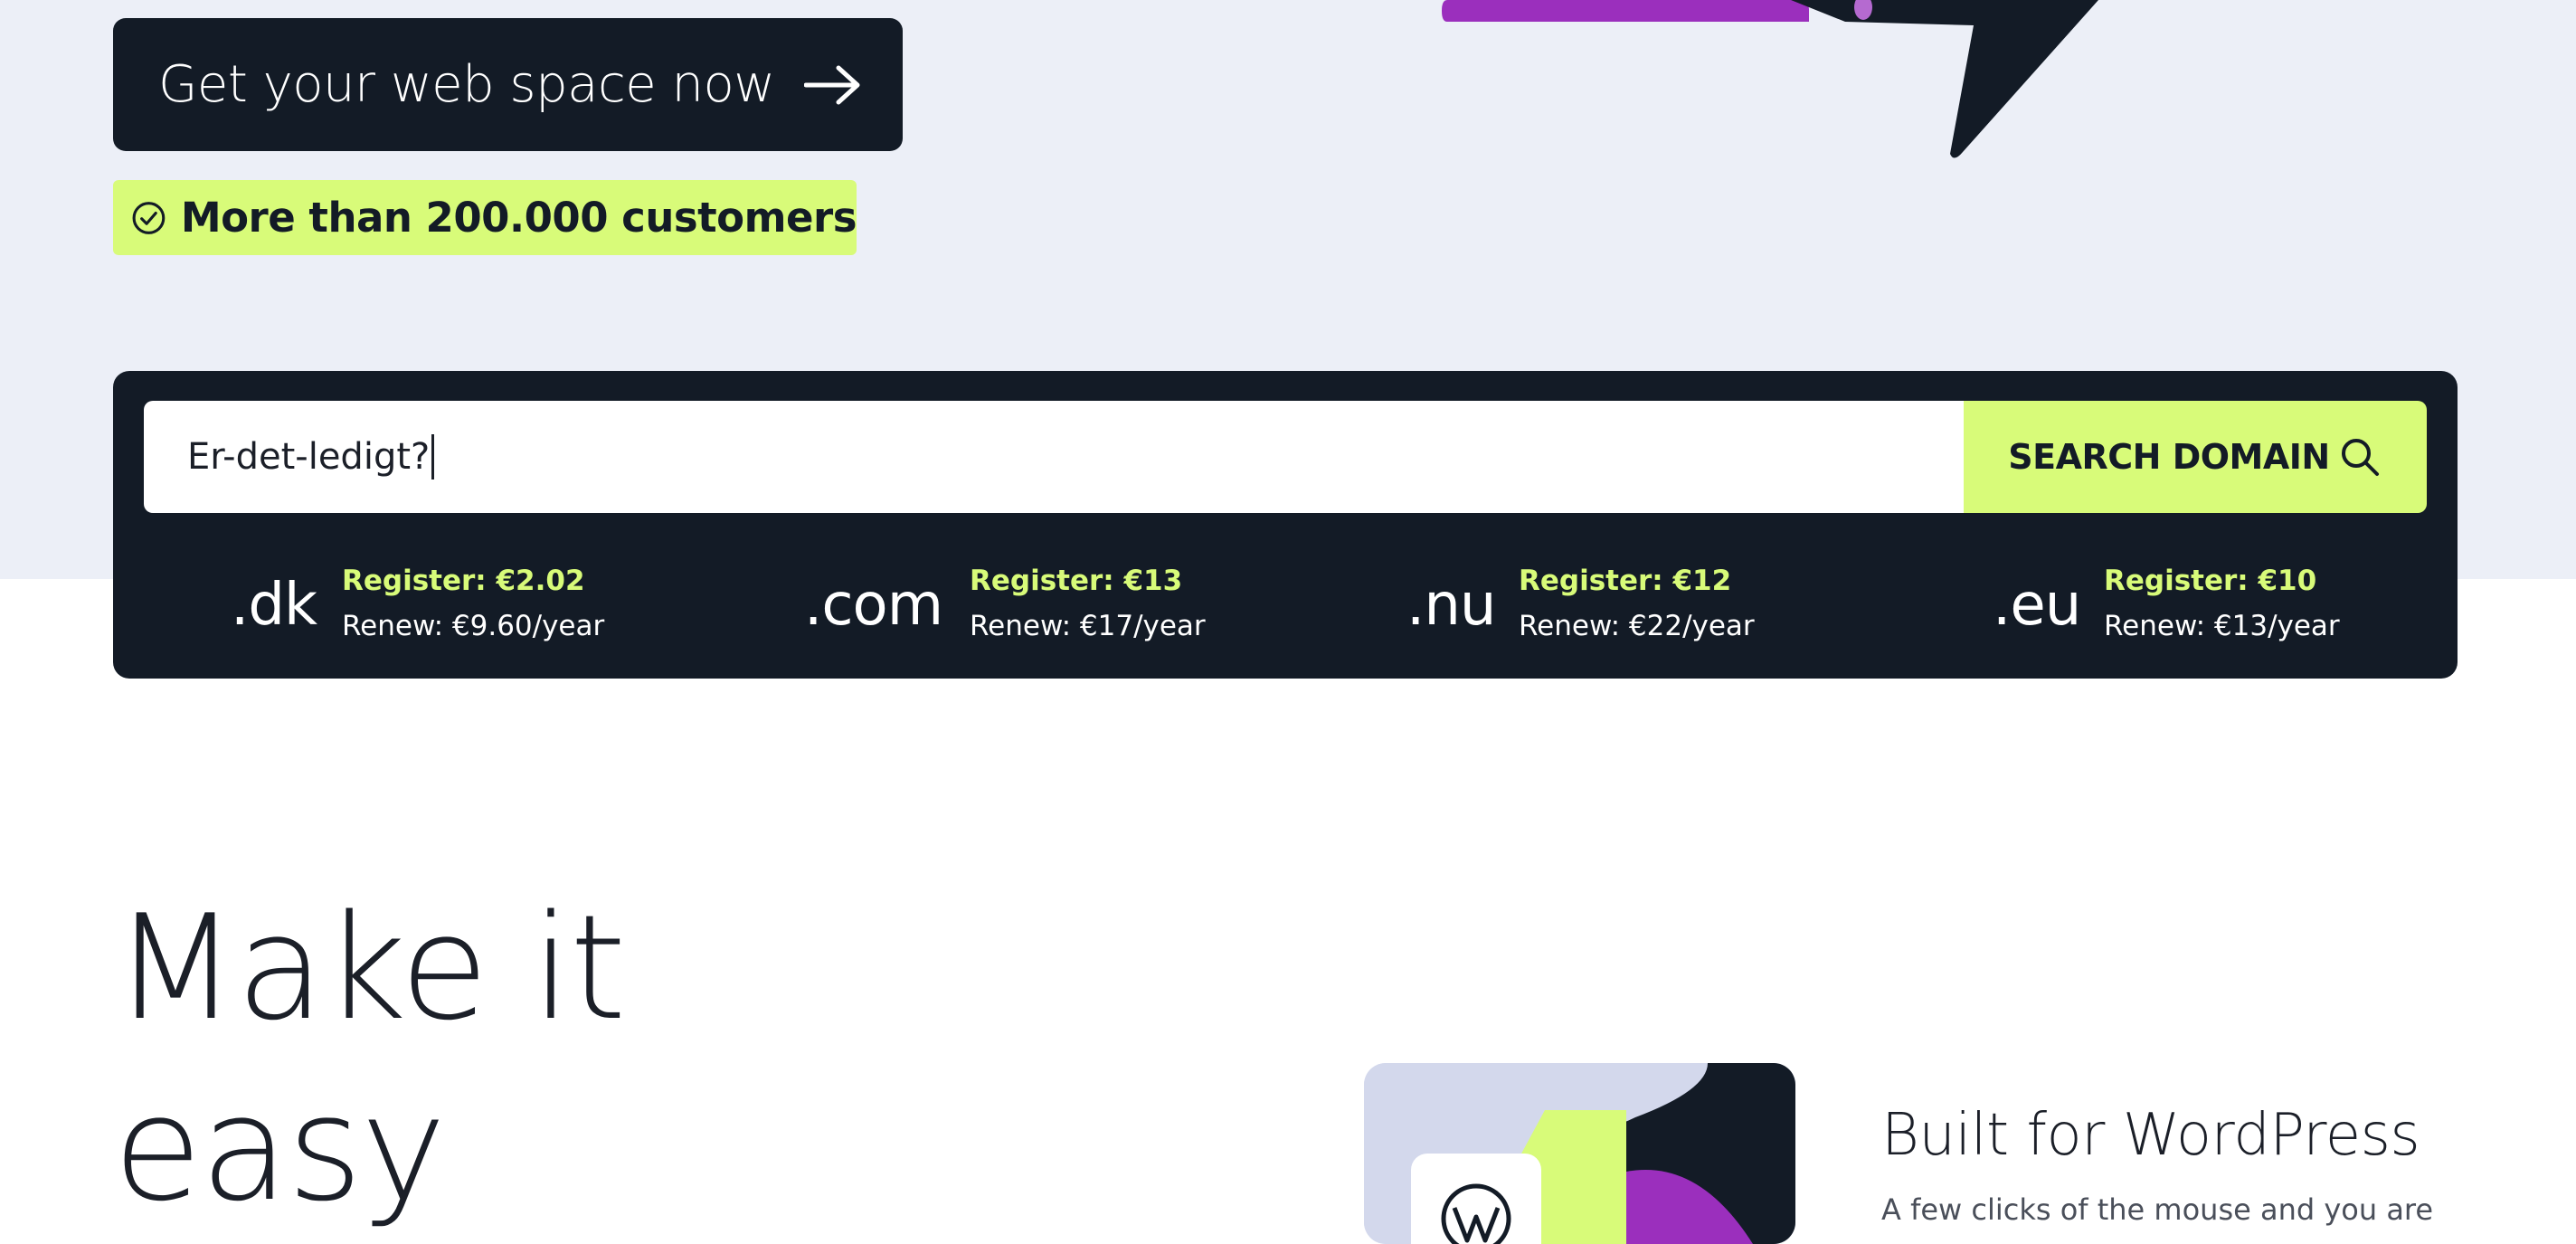 This screenshot has height=1244, width=2576. What do you see at coordinates (2169, 457) in the screenshot?
I see `search-domain-label: SEARCH DOMAIN` at bounding box center [2169, 457].